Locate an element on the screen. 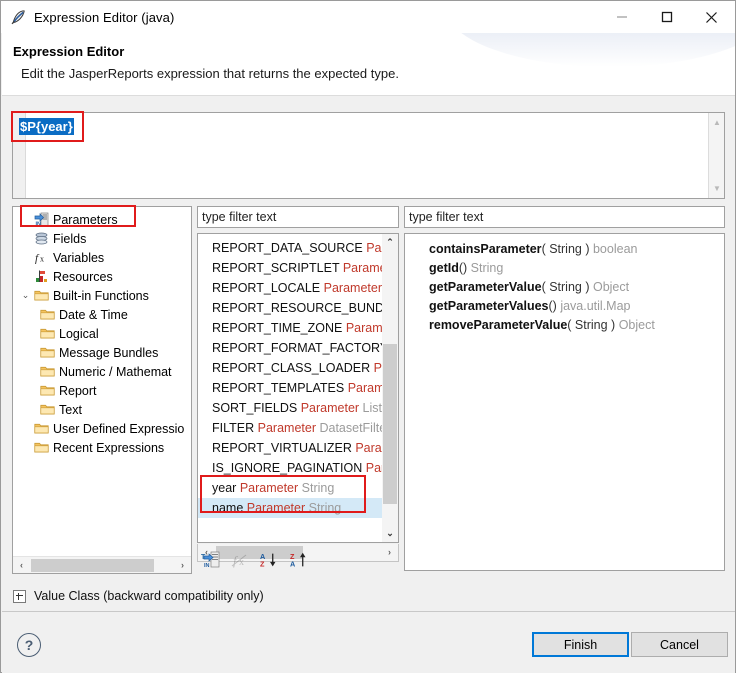 This screenshot has width=736, height=673. scroll-right-icon: › is located at coordinates (182, 565).